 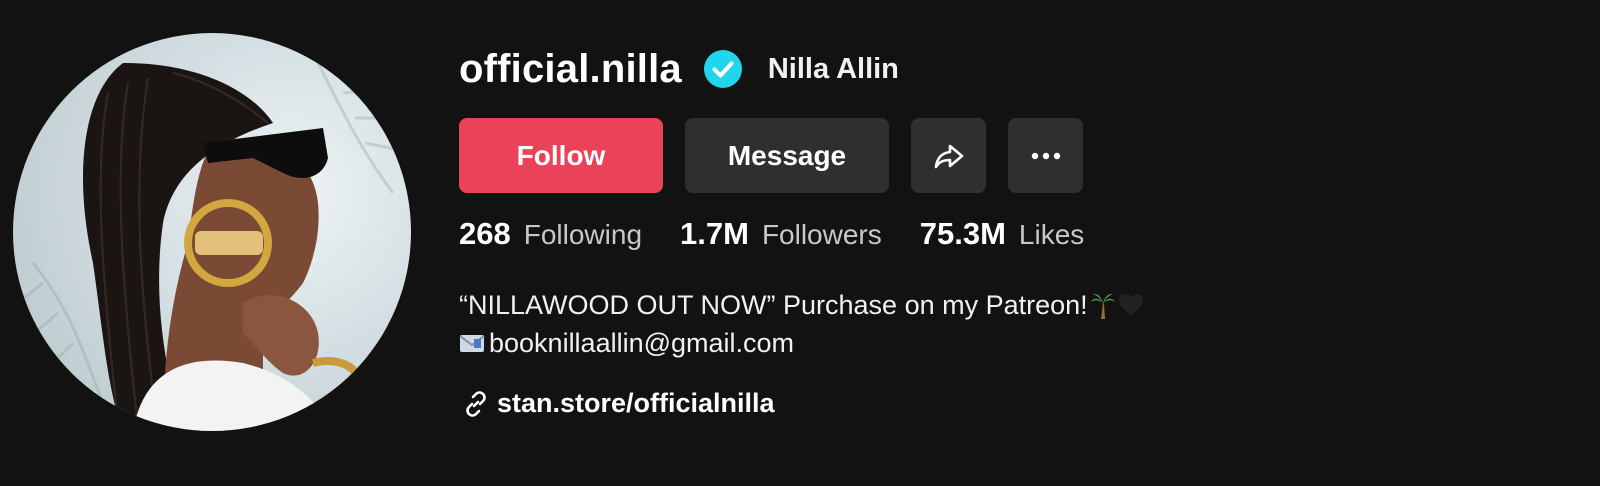 What do you see at coordinates (714, 233) in the screenshot?
I see `followers-count: 1.7M` at bounding box center [714, 233].